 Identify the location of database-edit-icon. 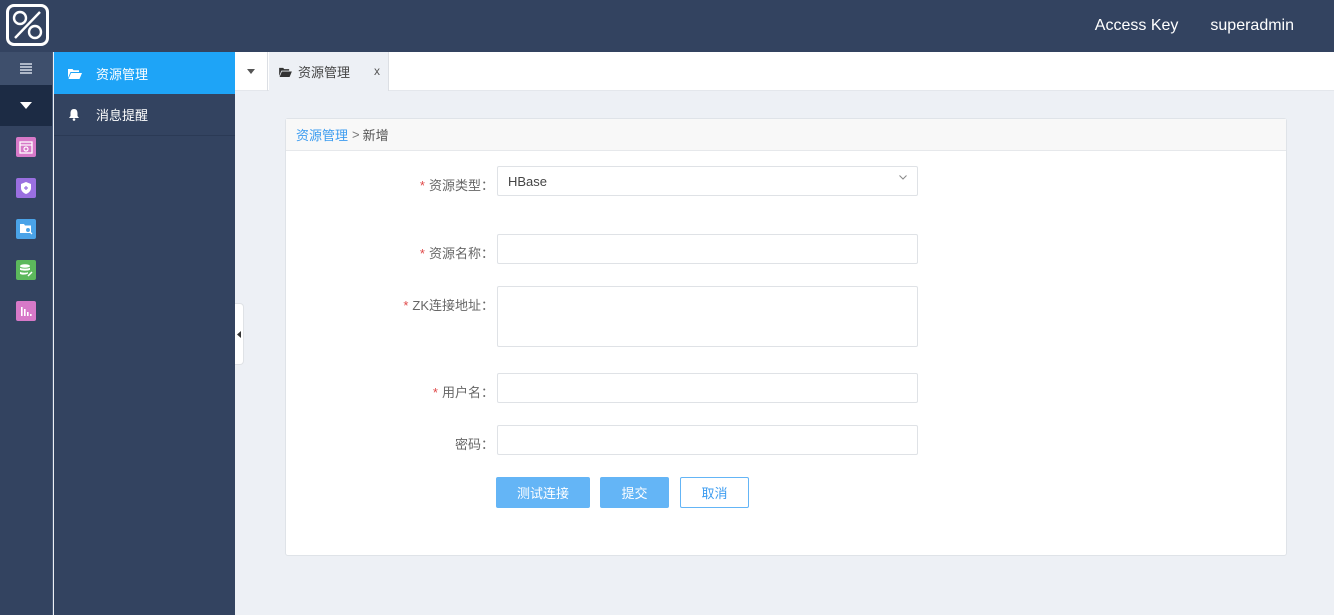
(26, 269).